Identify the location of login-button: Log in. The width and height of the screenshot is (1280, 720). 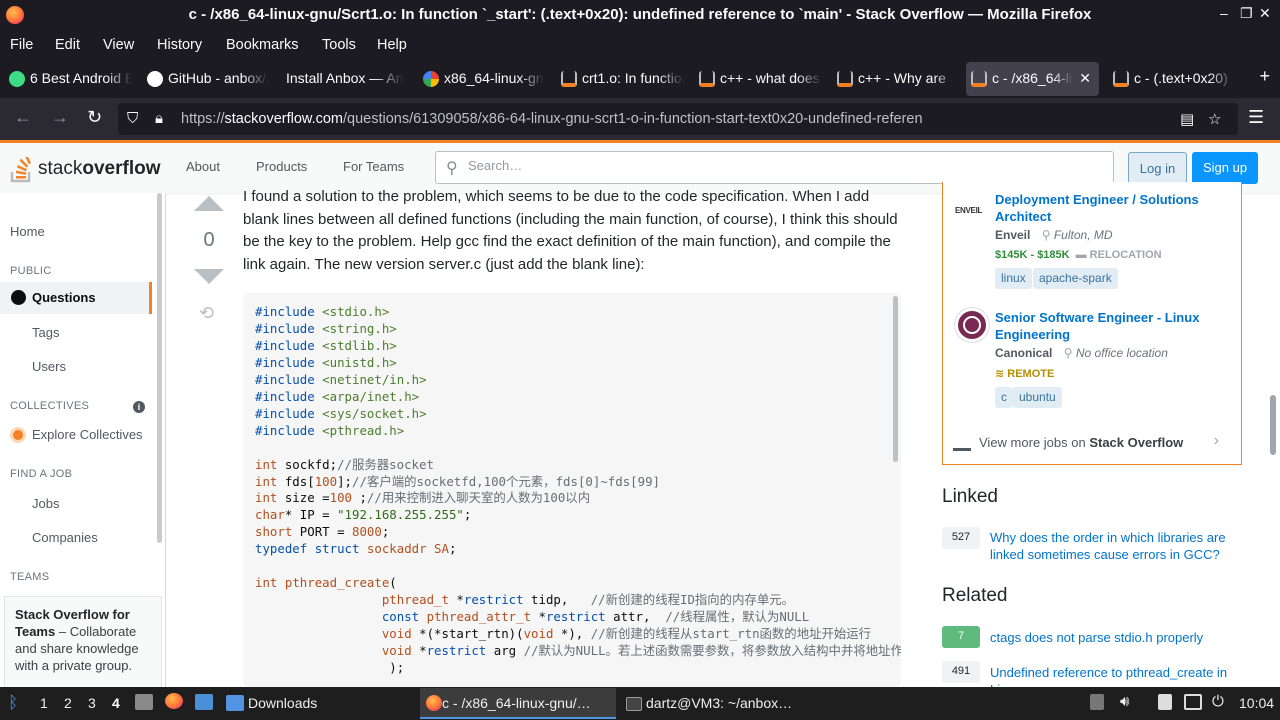
(1157, 168).